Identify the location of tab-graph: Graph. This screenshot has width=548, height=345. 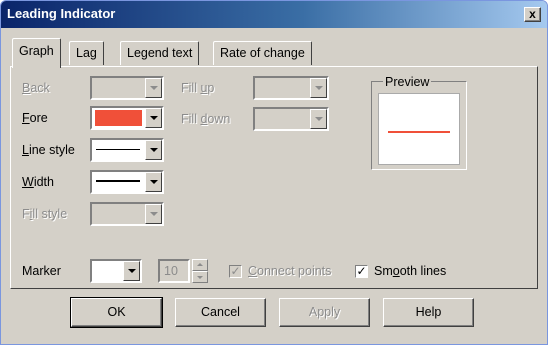
(36, 53).